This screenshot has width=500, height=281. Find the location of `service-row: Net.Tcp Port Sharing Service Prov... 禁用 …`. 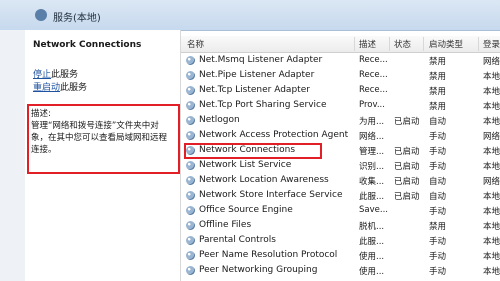

service-row: Net.Tcp Port Sharing Service Prov... 禁用 … is located at coordinates (340, 105).